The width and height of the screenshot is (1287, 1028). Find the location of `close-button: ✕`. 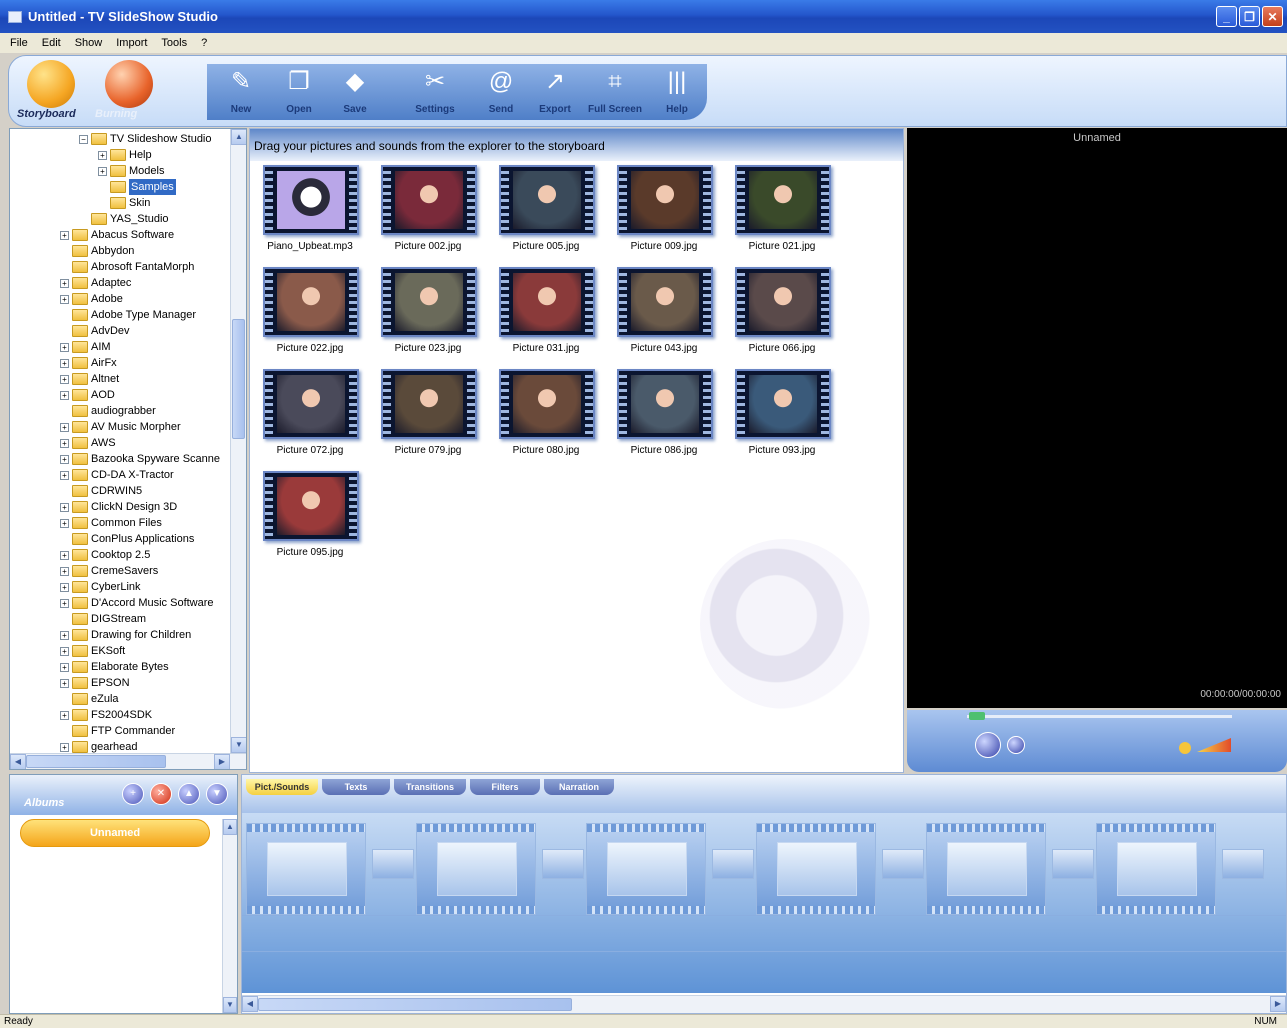

close-button: ✕ is located at coordinates (1272, 16).